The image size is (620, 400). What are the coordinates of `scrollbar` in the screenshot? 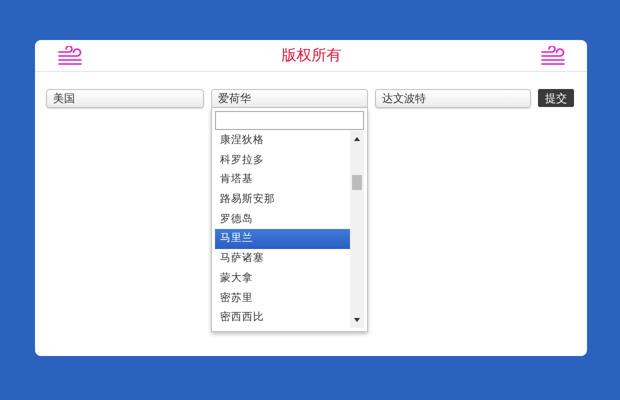 It's located at (357, 229).